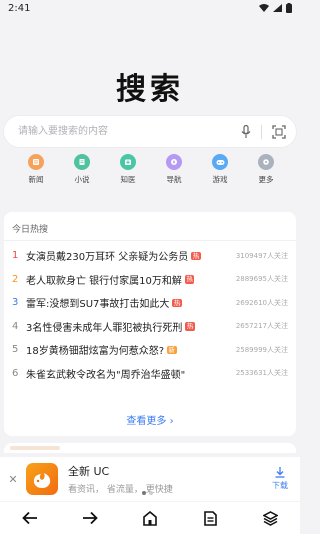 The height and width of the screenshot is (534, 320). Describe the element at coordinates (261, 373) in the screenshot. I see `hot-count: 2533631人关注` at that location.